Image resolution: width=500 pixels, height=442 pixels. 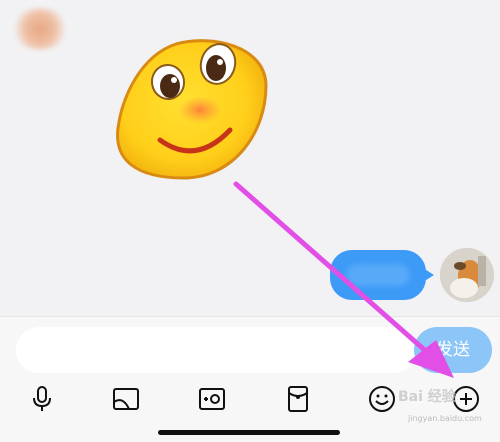 What do you see at coordinates (193, 110) in the screenshot?
I see `smiling-face-sticker` at bounding box center [193, 110].